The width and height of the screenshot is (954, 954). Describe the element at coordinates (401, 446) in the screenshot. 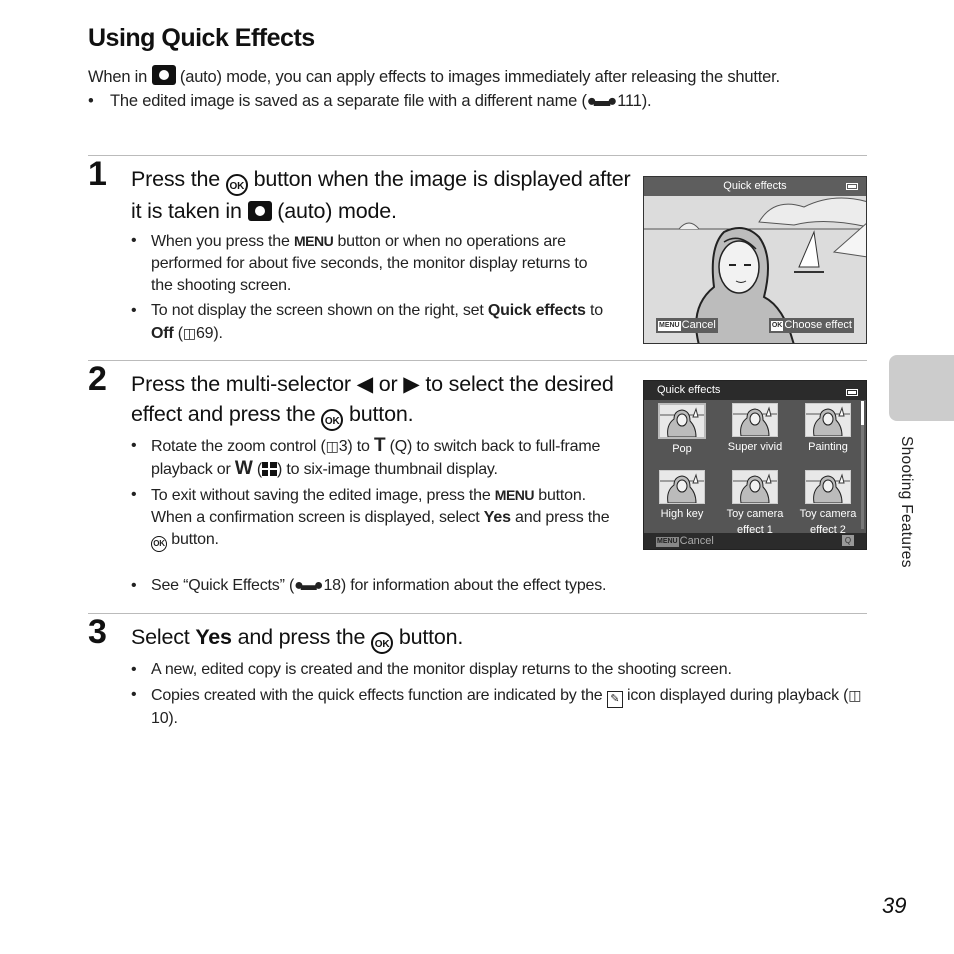

I see `zoom-q-icon: Q` at that location.